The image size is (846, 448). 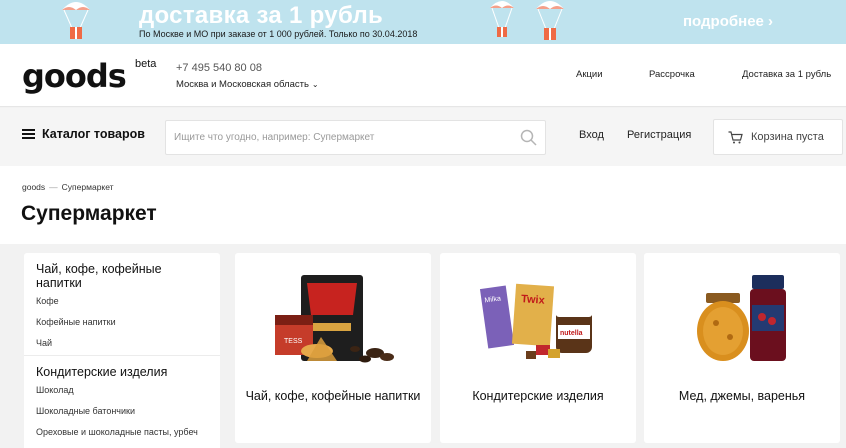 I want to click on sidebar-item-nut-spreads: Ореховые и шоколадные пасты, урбеч, so click(x=121, y=432).